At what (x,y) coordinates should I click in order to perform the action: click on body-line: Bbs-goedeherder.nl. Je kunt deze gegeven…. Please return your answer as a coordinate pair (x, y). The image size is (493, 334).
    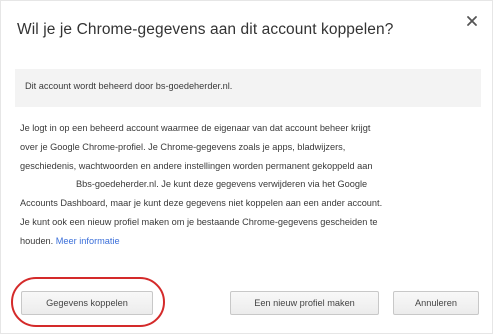
    Looking at the image, I should click on (222, 184).